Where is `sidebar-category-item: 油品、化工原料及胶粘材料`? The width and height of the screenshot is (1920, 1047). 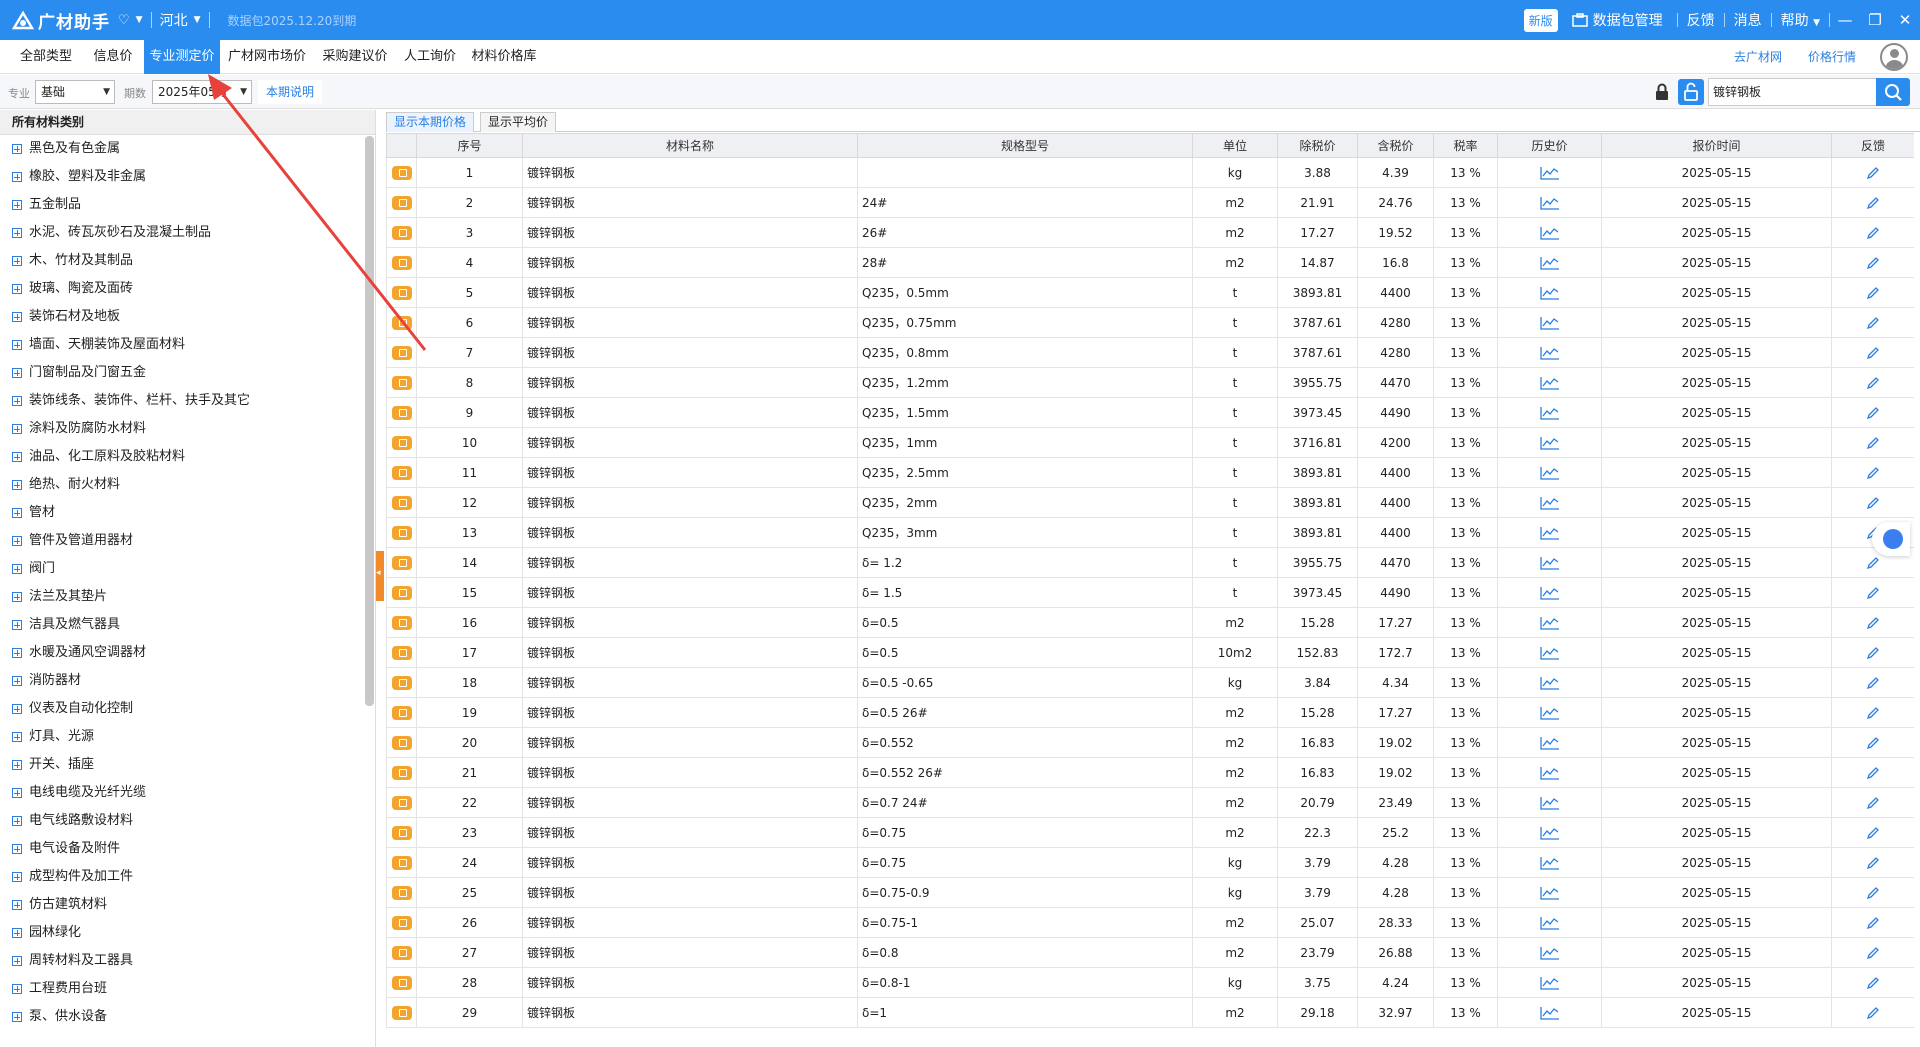 sidebar-category-item: 油品、化工原料及胶粘材料 is located at coordinates (187, 457).